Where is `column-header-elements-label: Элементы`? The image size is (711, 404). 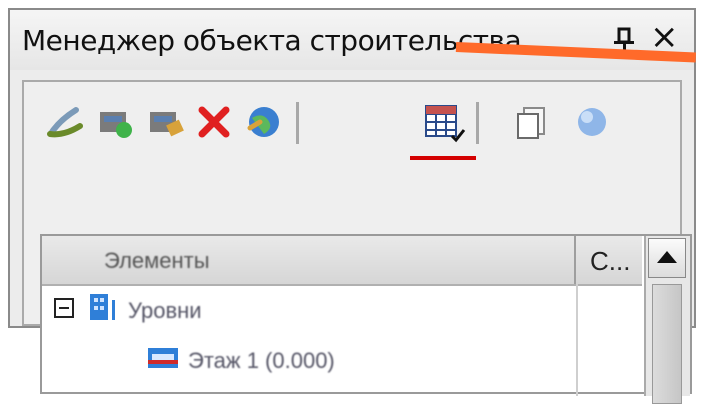 column-header-elements-label: Элементы is located at coordinates (157, 260).